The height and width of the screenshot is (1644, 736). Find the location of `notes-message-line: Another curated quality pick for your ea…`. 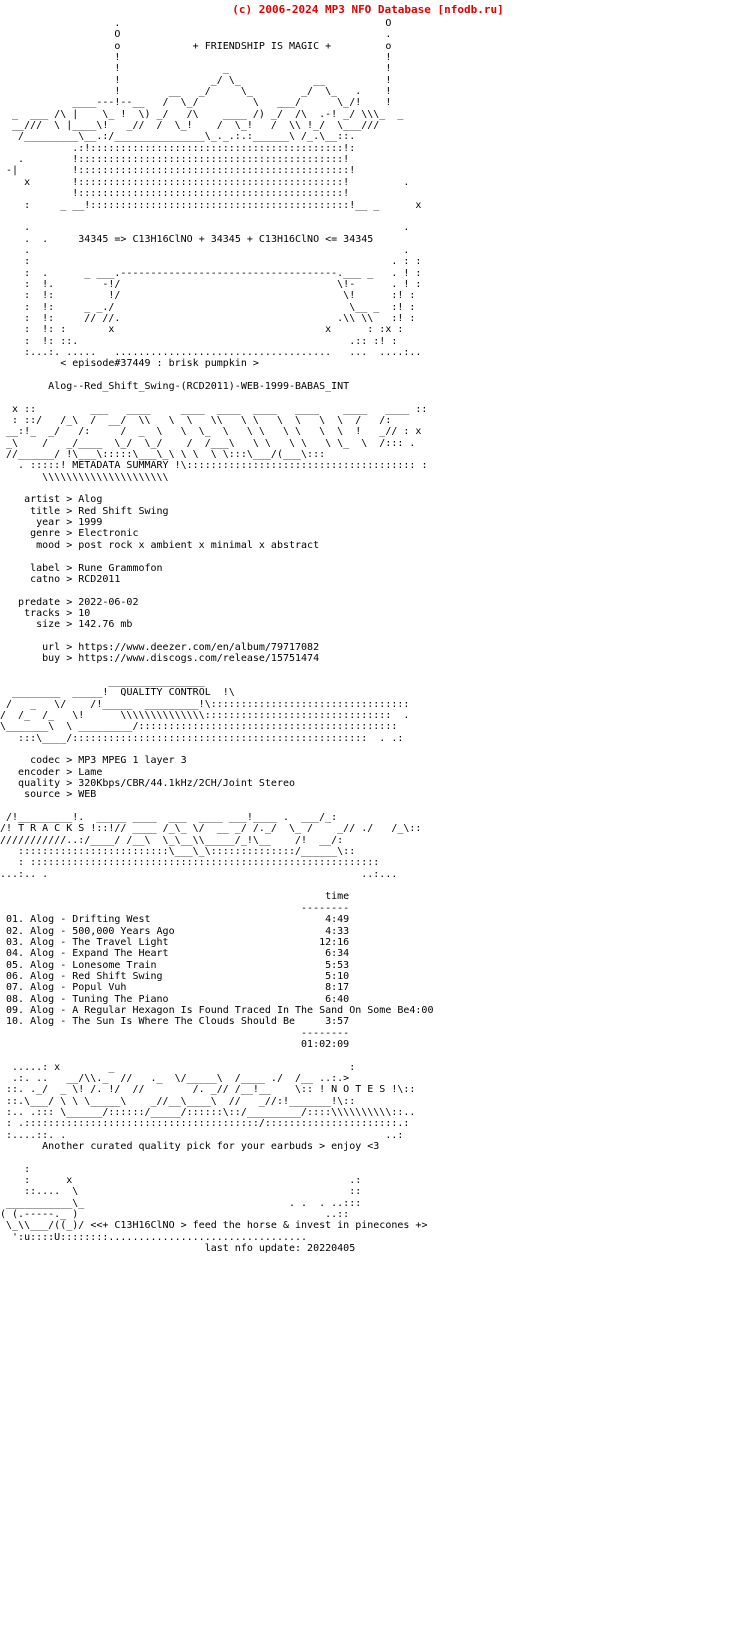

notes-message-line: Another curated quality pick for your ea… is located at coordinates (368, 1146).